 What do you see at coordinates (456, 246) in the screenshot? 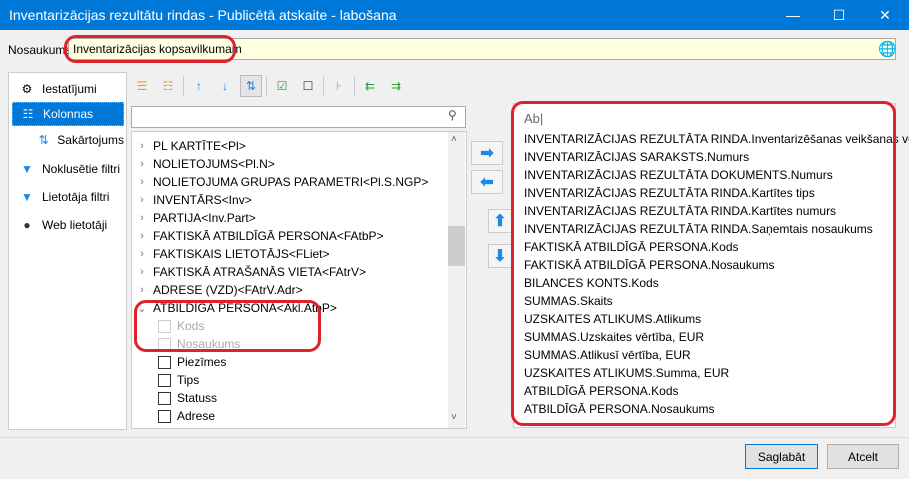
I see `scrollbar-thumb` at bounding box center [456, 246].